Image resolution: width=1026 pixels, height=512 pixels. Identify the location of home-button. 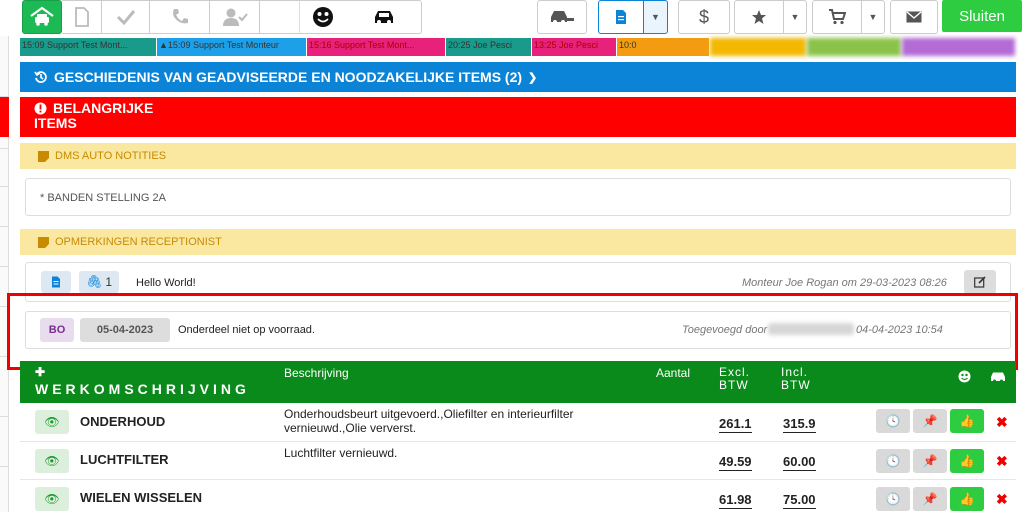
(42, 17).